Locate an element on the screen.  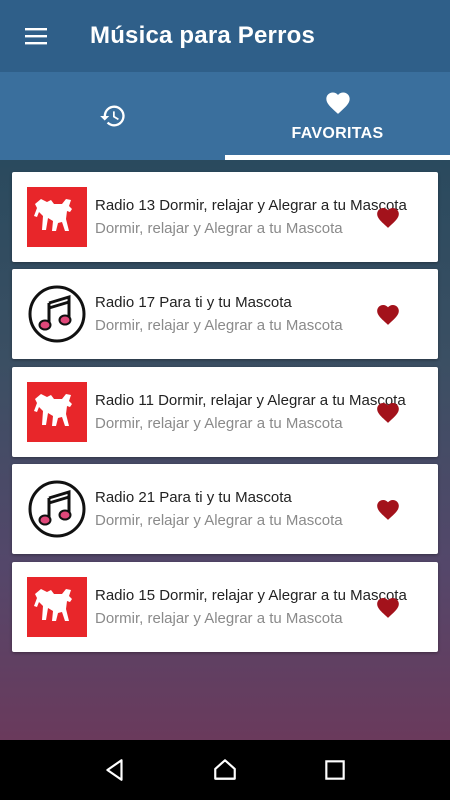
system-nav-bar is located at coordinates (225, 770).